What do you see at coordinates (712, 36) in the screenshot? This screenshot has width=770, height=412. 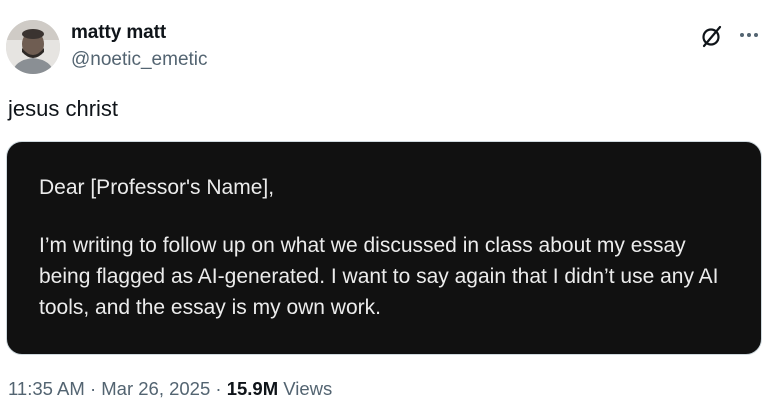 I see `grok-icon` at bounding box center [712, 36].